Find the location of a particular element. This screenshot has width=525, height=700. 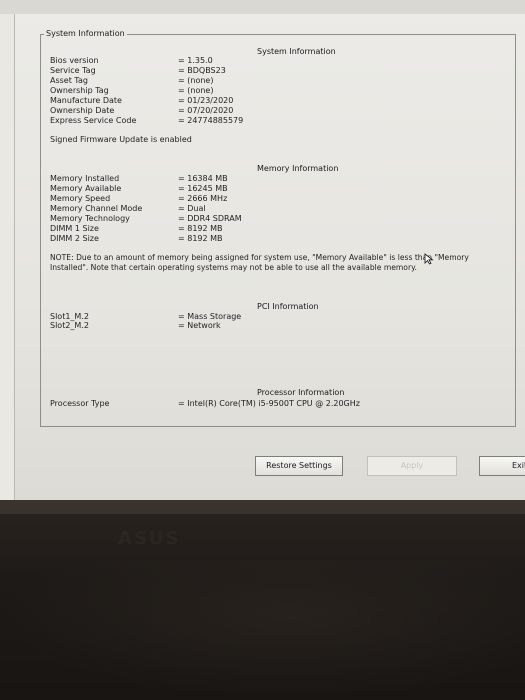

ownership-tag-label: Ownership Tag is located at coordinates (79, 90).